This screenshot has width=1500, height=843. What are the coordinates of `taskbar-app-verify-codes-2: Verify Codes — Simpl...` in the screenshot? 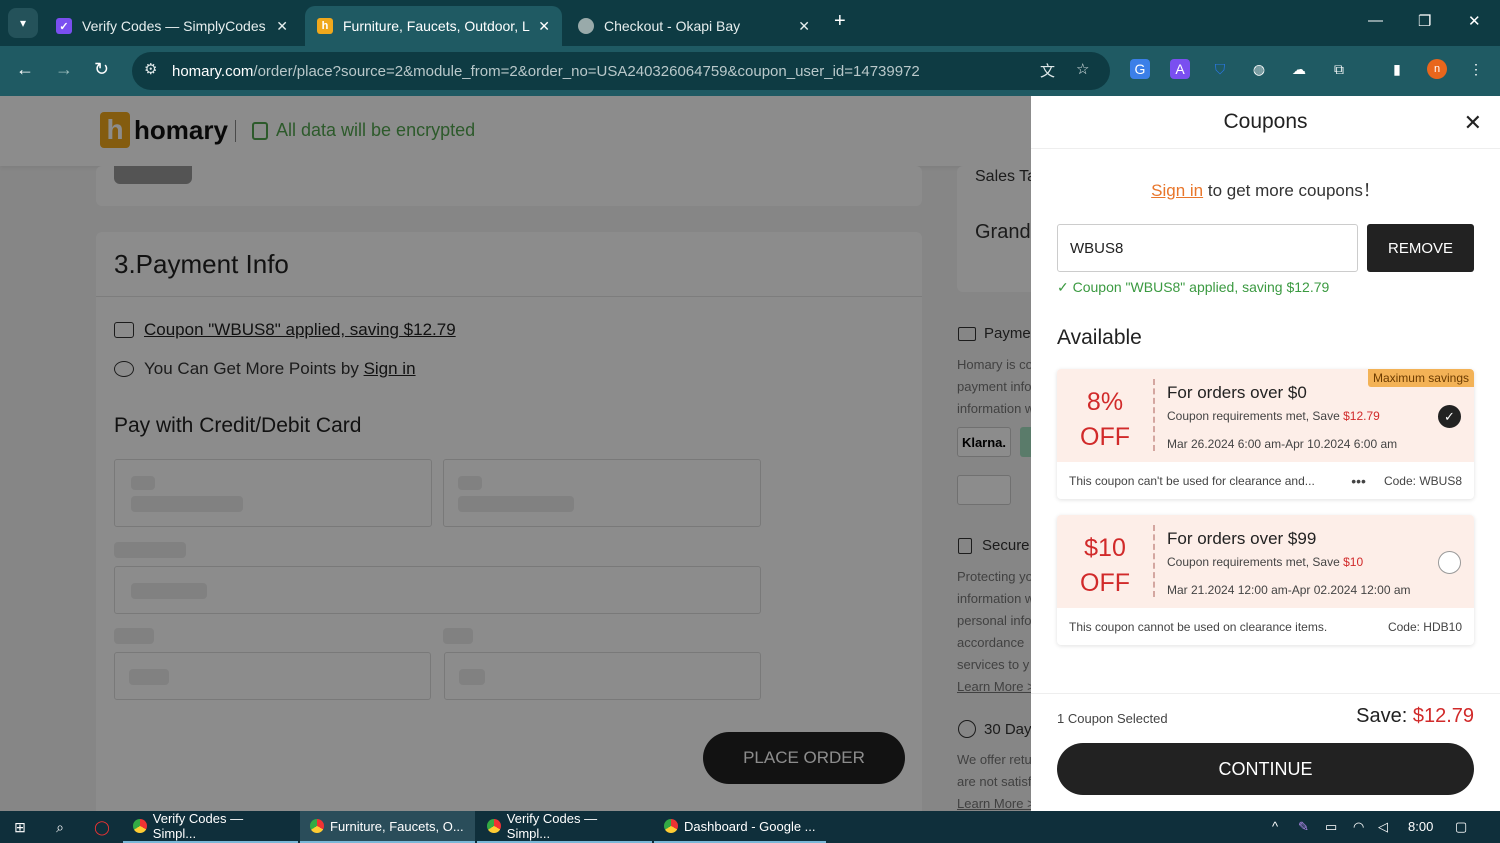 It's located at (564, 827).